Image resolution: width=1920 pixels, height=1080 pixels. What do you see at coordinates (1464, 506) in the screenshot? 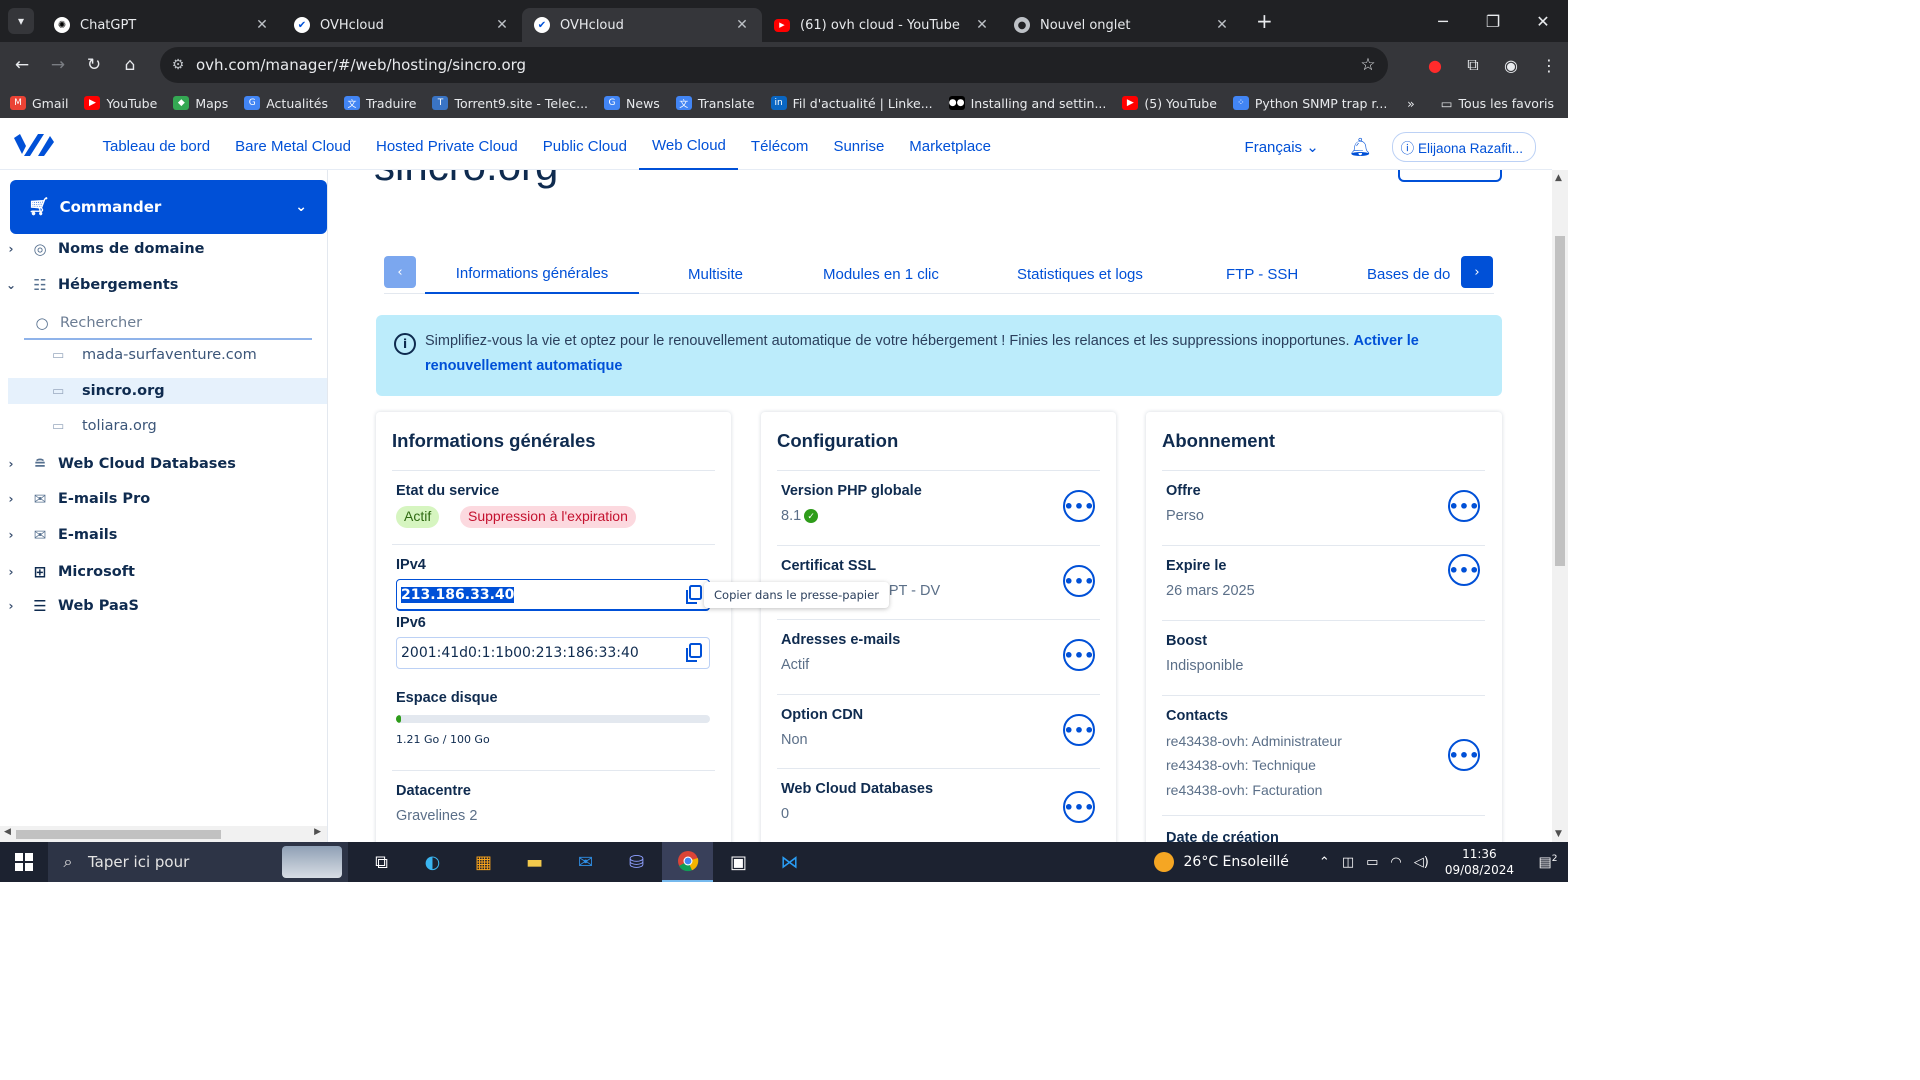
I see `offer-actions-button: •••` at bounding box center [1464, 506].